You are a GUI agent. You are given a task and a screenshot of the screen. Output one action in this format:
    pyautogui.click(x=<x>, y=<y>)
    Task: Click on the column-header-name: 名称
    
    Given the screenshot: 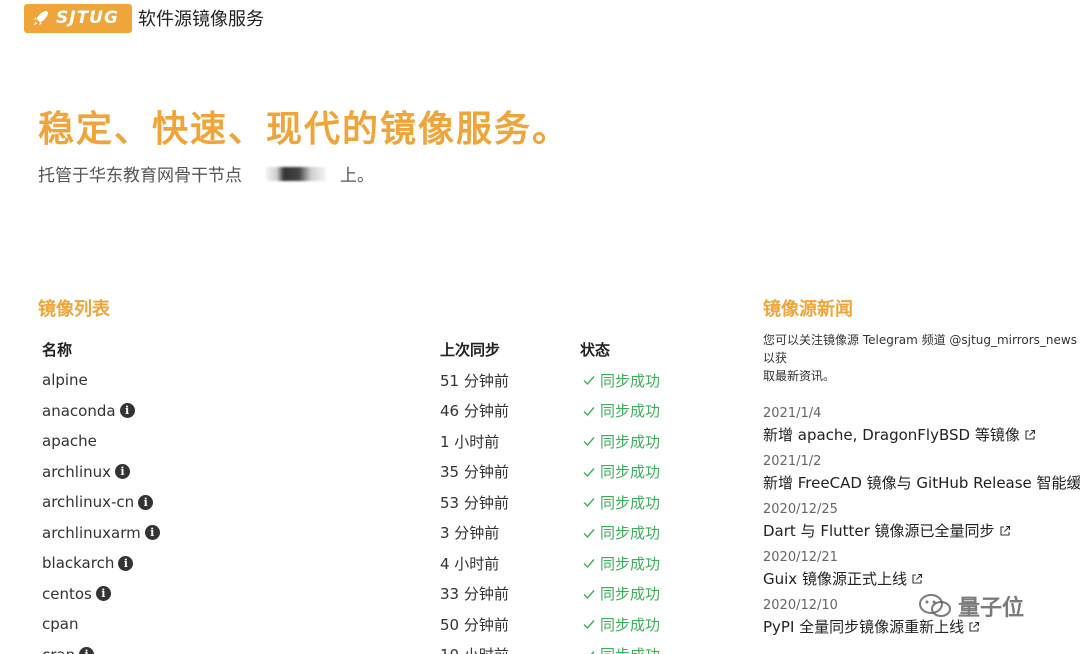 What is the action you would take?
    pyautogui.click(x=241, y=349)
    